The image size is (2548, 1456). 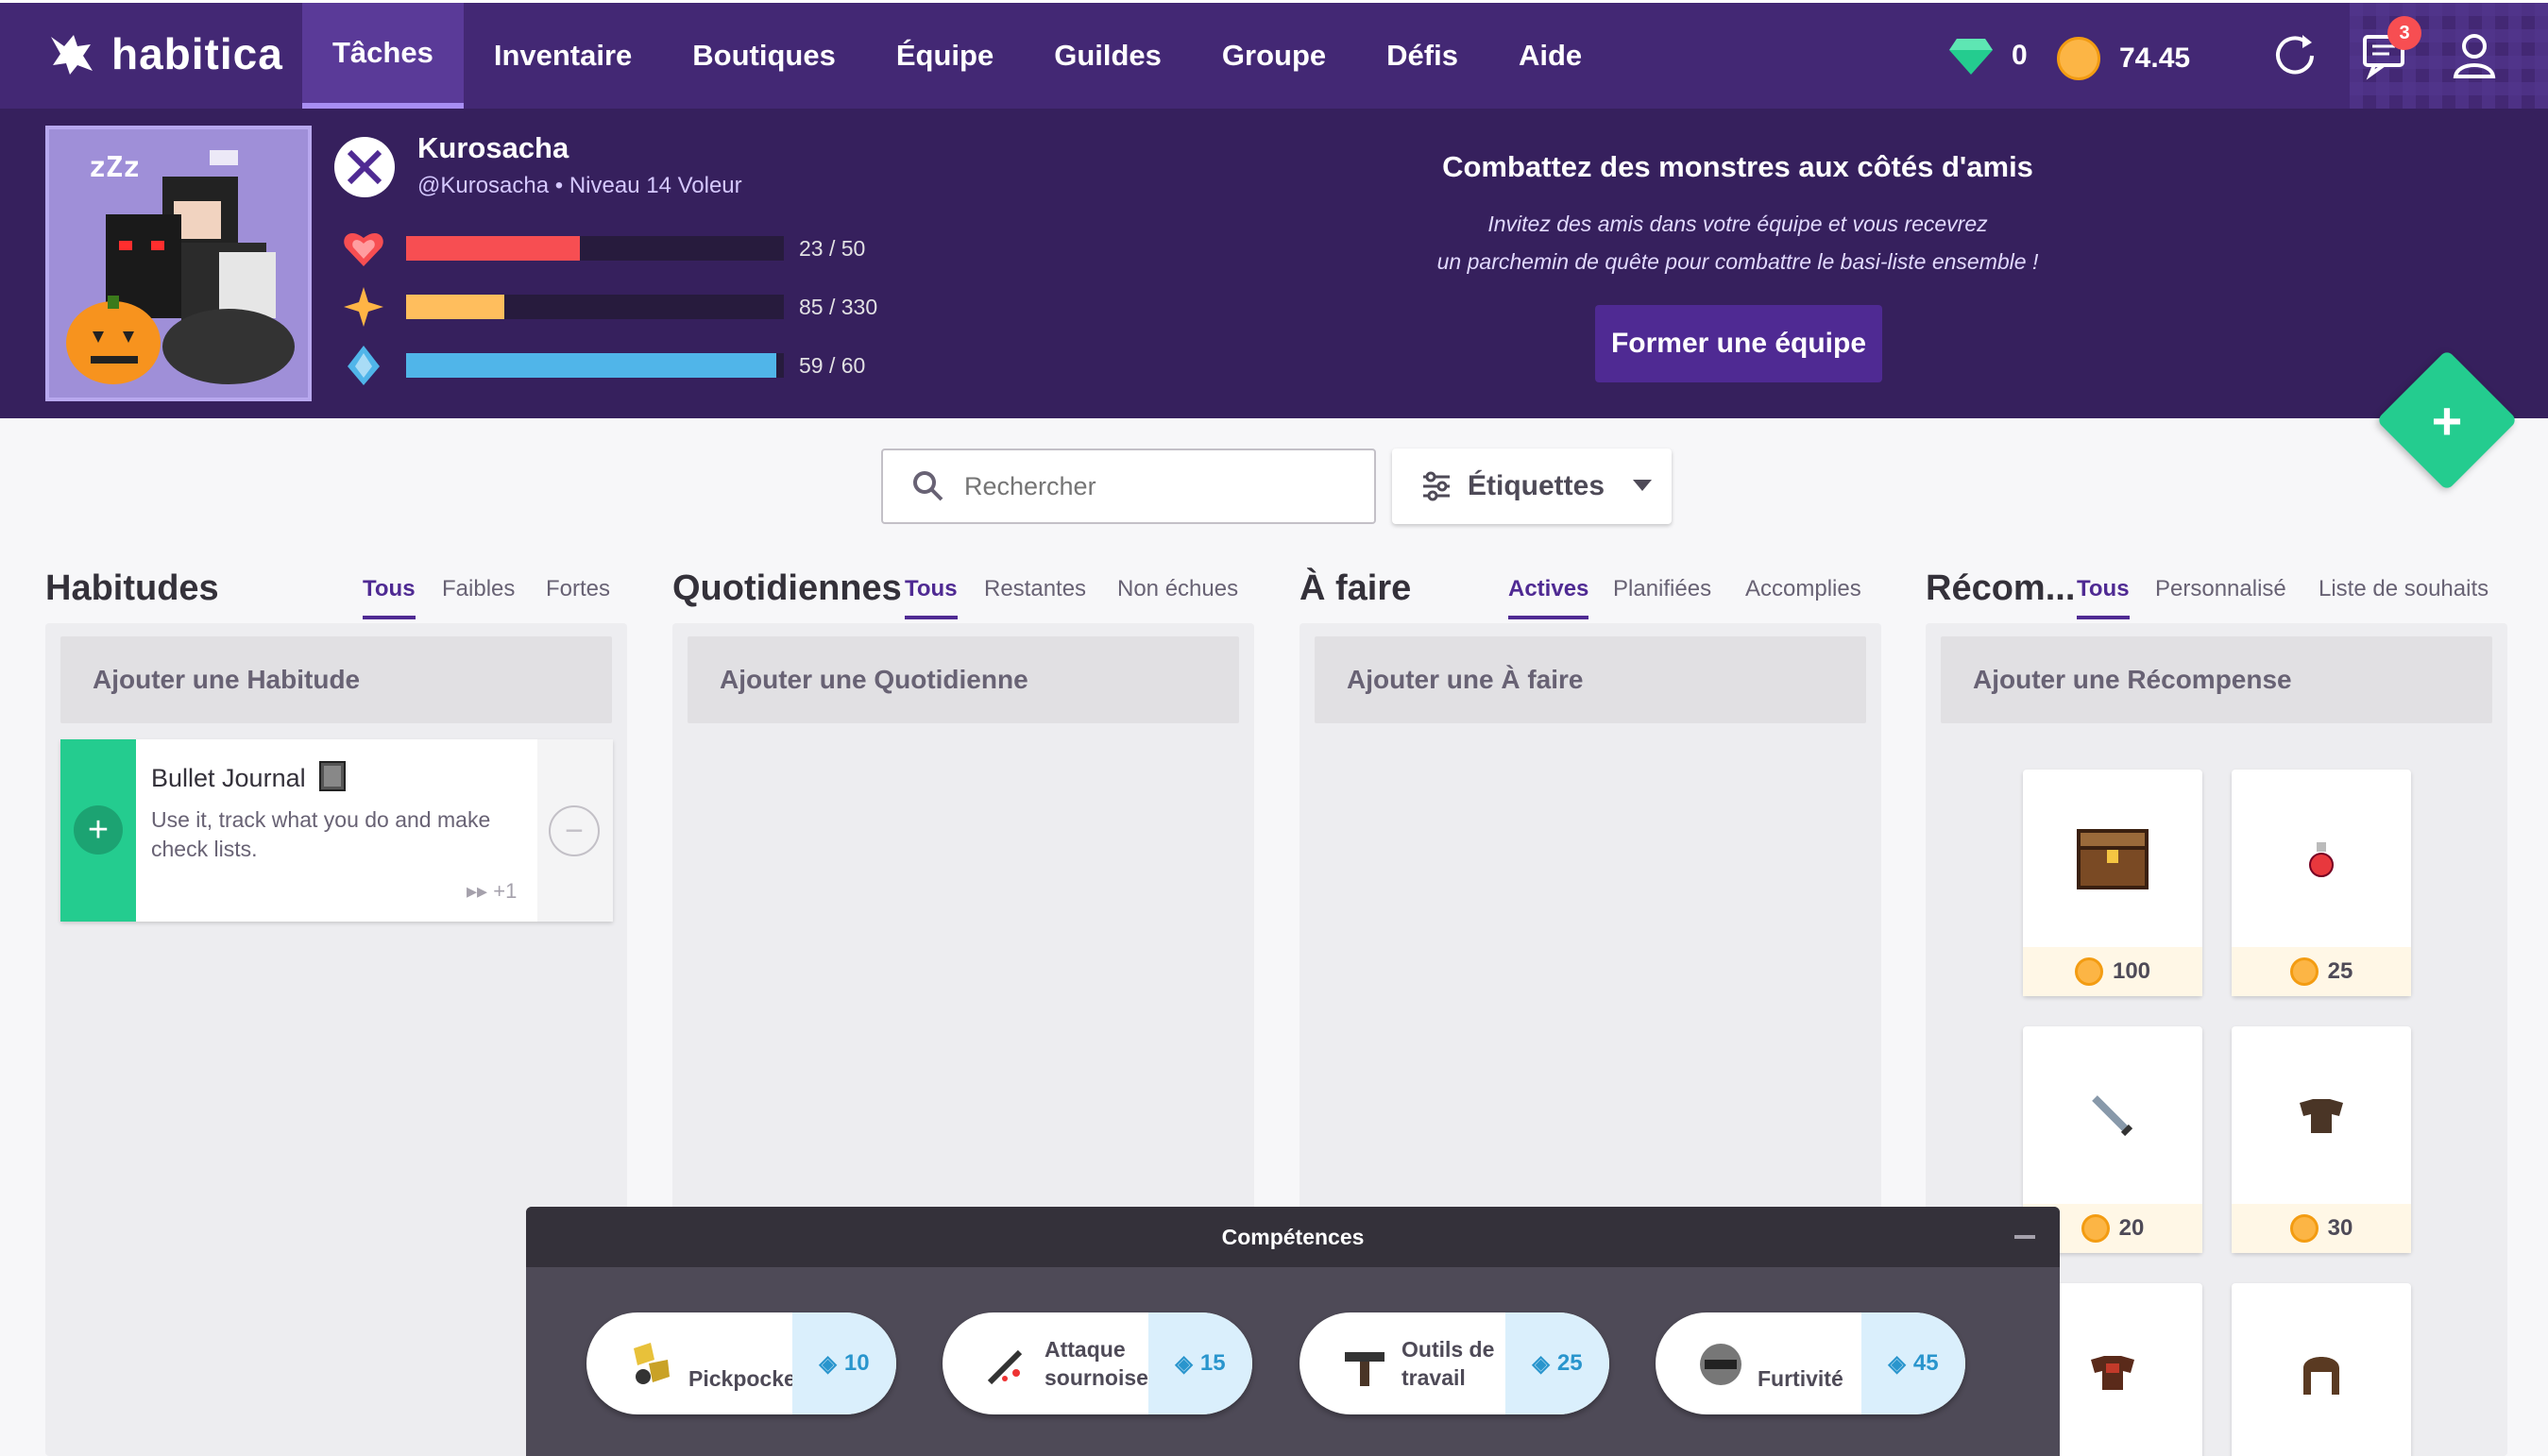 I want to click on nav-tasks: Tâches, so click(x=383, y=56).